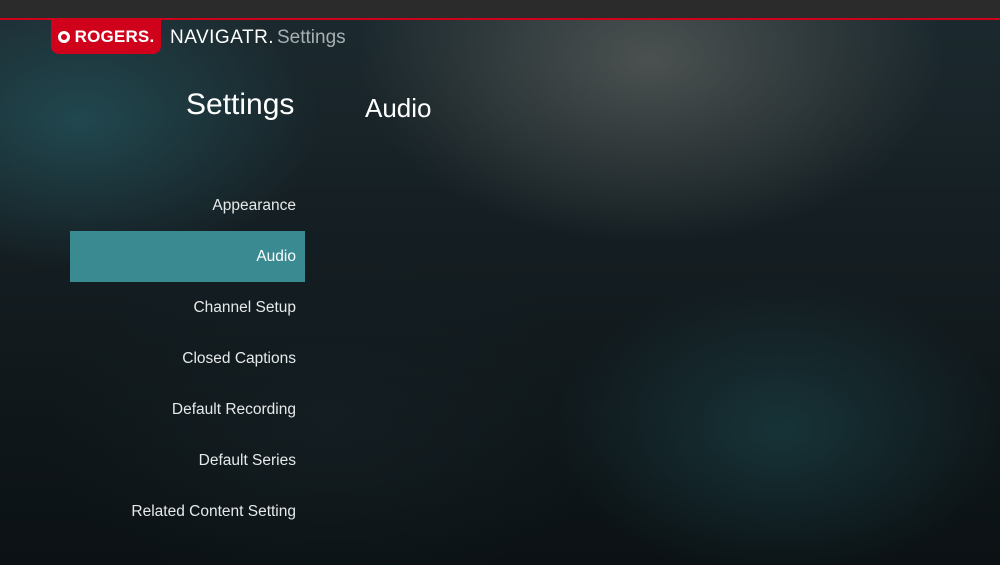  What do you see at coordinates (187, 409) in the screenshot?
I see `menu-item-default-recording: Default Recording` at bounding box center [187, 409].